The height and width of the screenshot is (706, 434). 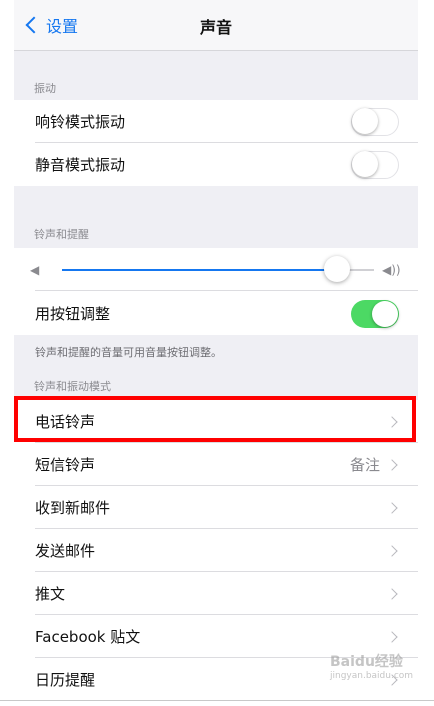 I want to click on vibration-group: 响铃模式振动 静音模式振动, so click(x=216, y=143).